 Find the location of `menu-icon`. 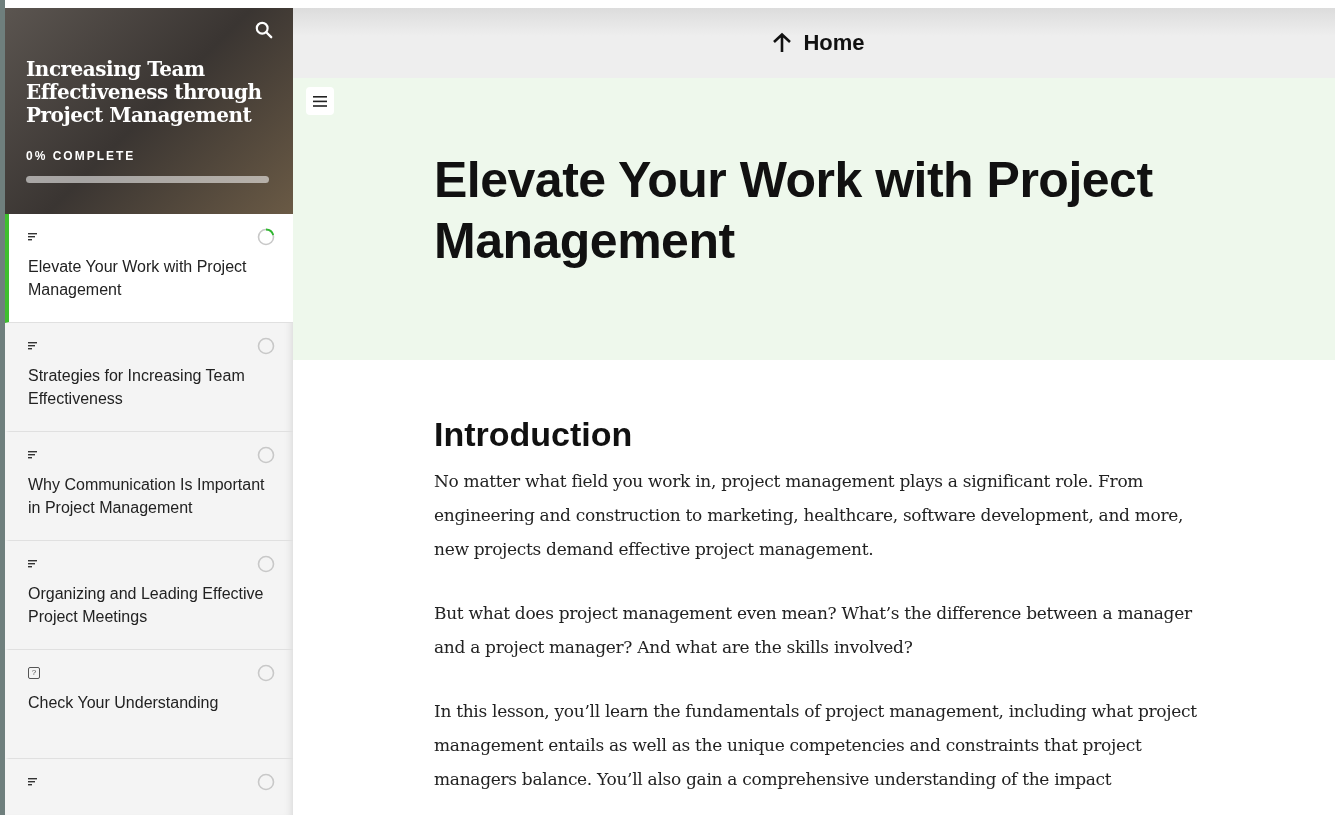

menu-icon is located at coordinates (320, 101).